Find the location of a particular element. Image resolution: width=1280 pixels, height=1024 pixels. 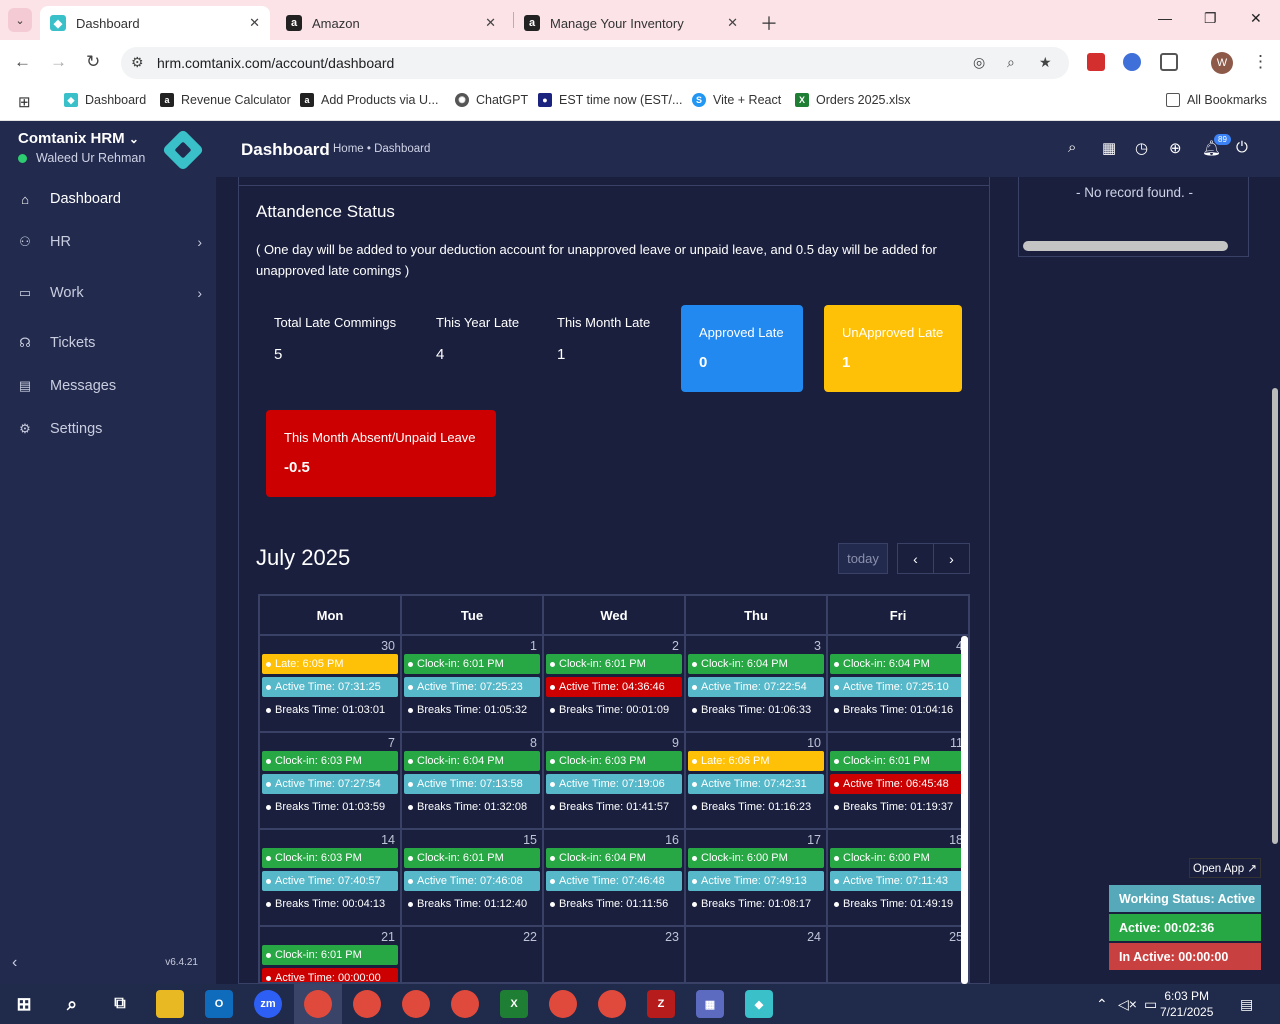

chevron-up-icon: ⌃ is located at coordinates (1102, 1004).